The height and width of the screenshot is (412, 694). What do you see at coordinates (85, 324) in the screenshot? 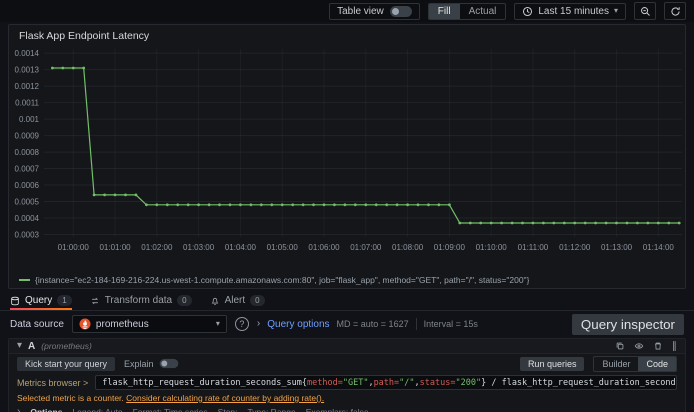
I see `prometheus-icon` at bounding box center [85, 324].